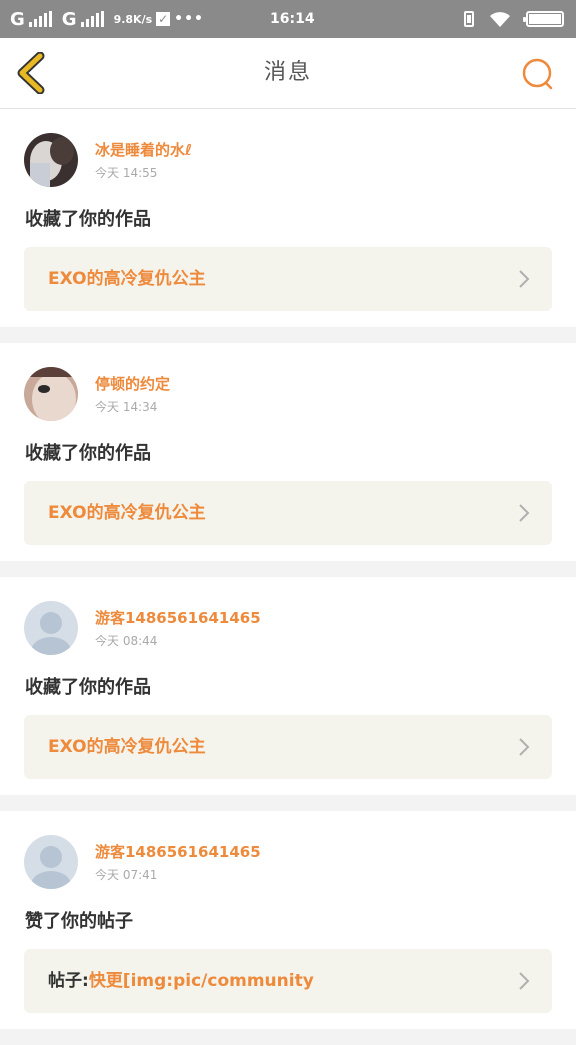 The width and height of the screenshot is (576, 1045). Describe the element at coordinates (143, 149) in the screenshot. I see `username: 冰是睡着的水ℓ` at that location.